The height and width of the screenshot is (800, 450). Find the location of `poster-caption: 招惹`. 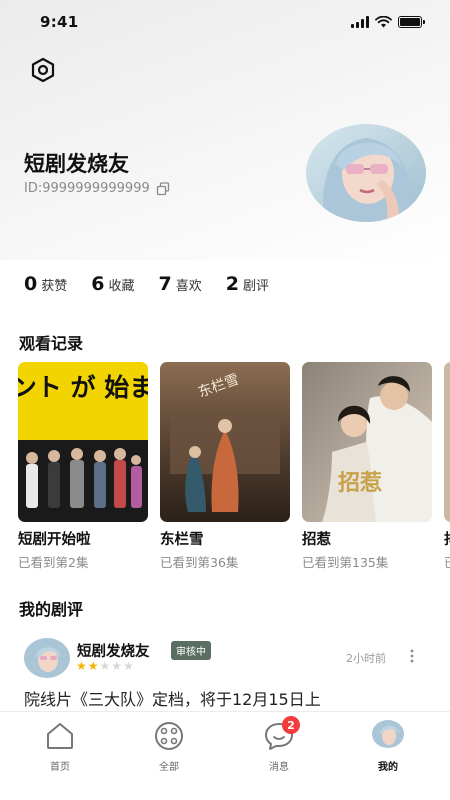

poster-caption: 招惹 is located at coordinates (360, 483).